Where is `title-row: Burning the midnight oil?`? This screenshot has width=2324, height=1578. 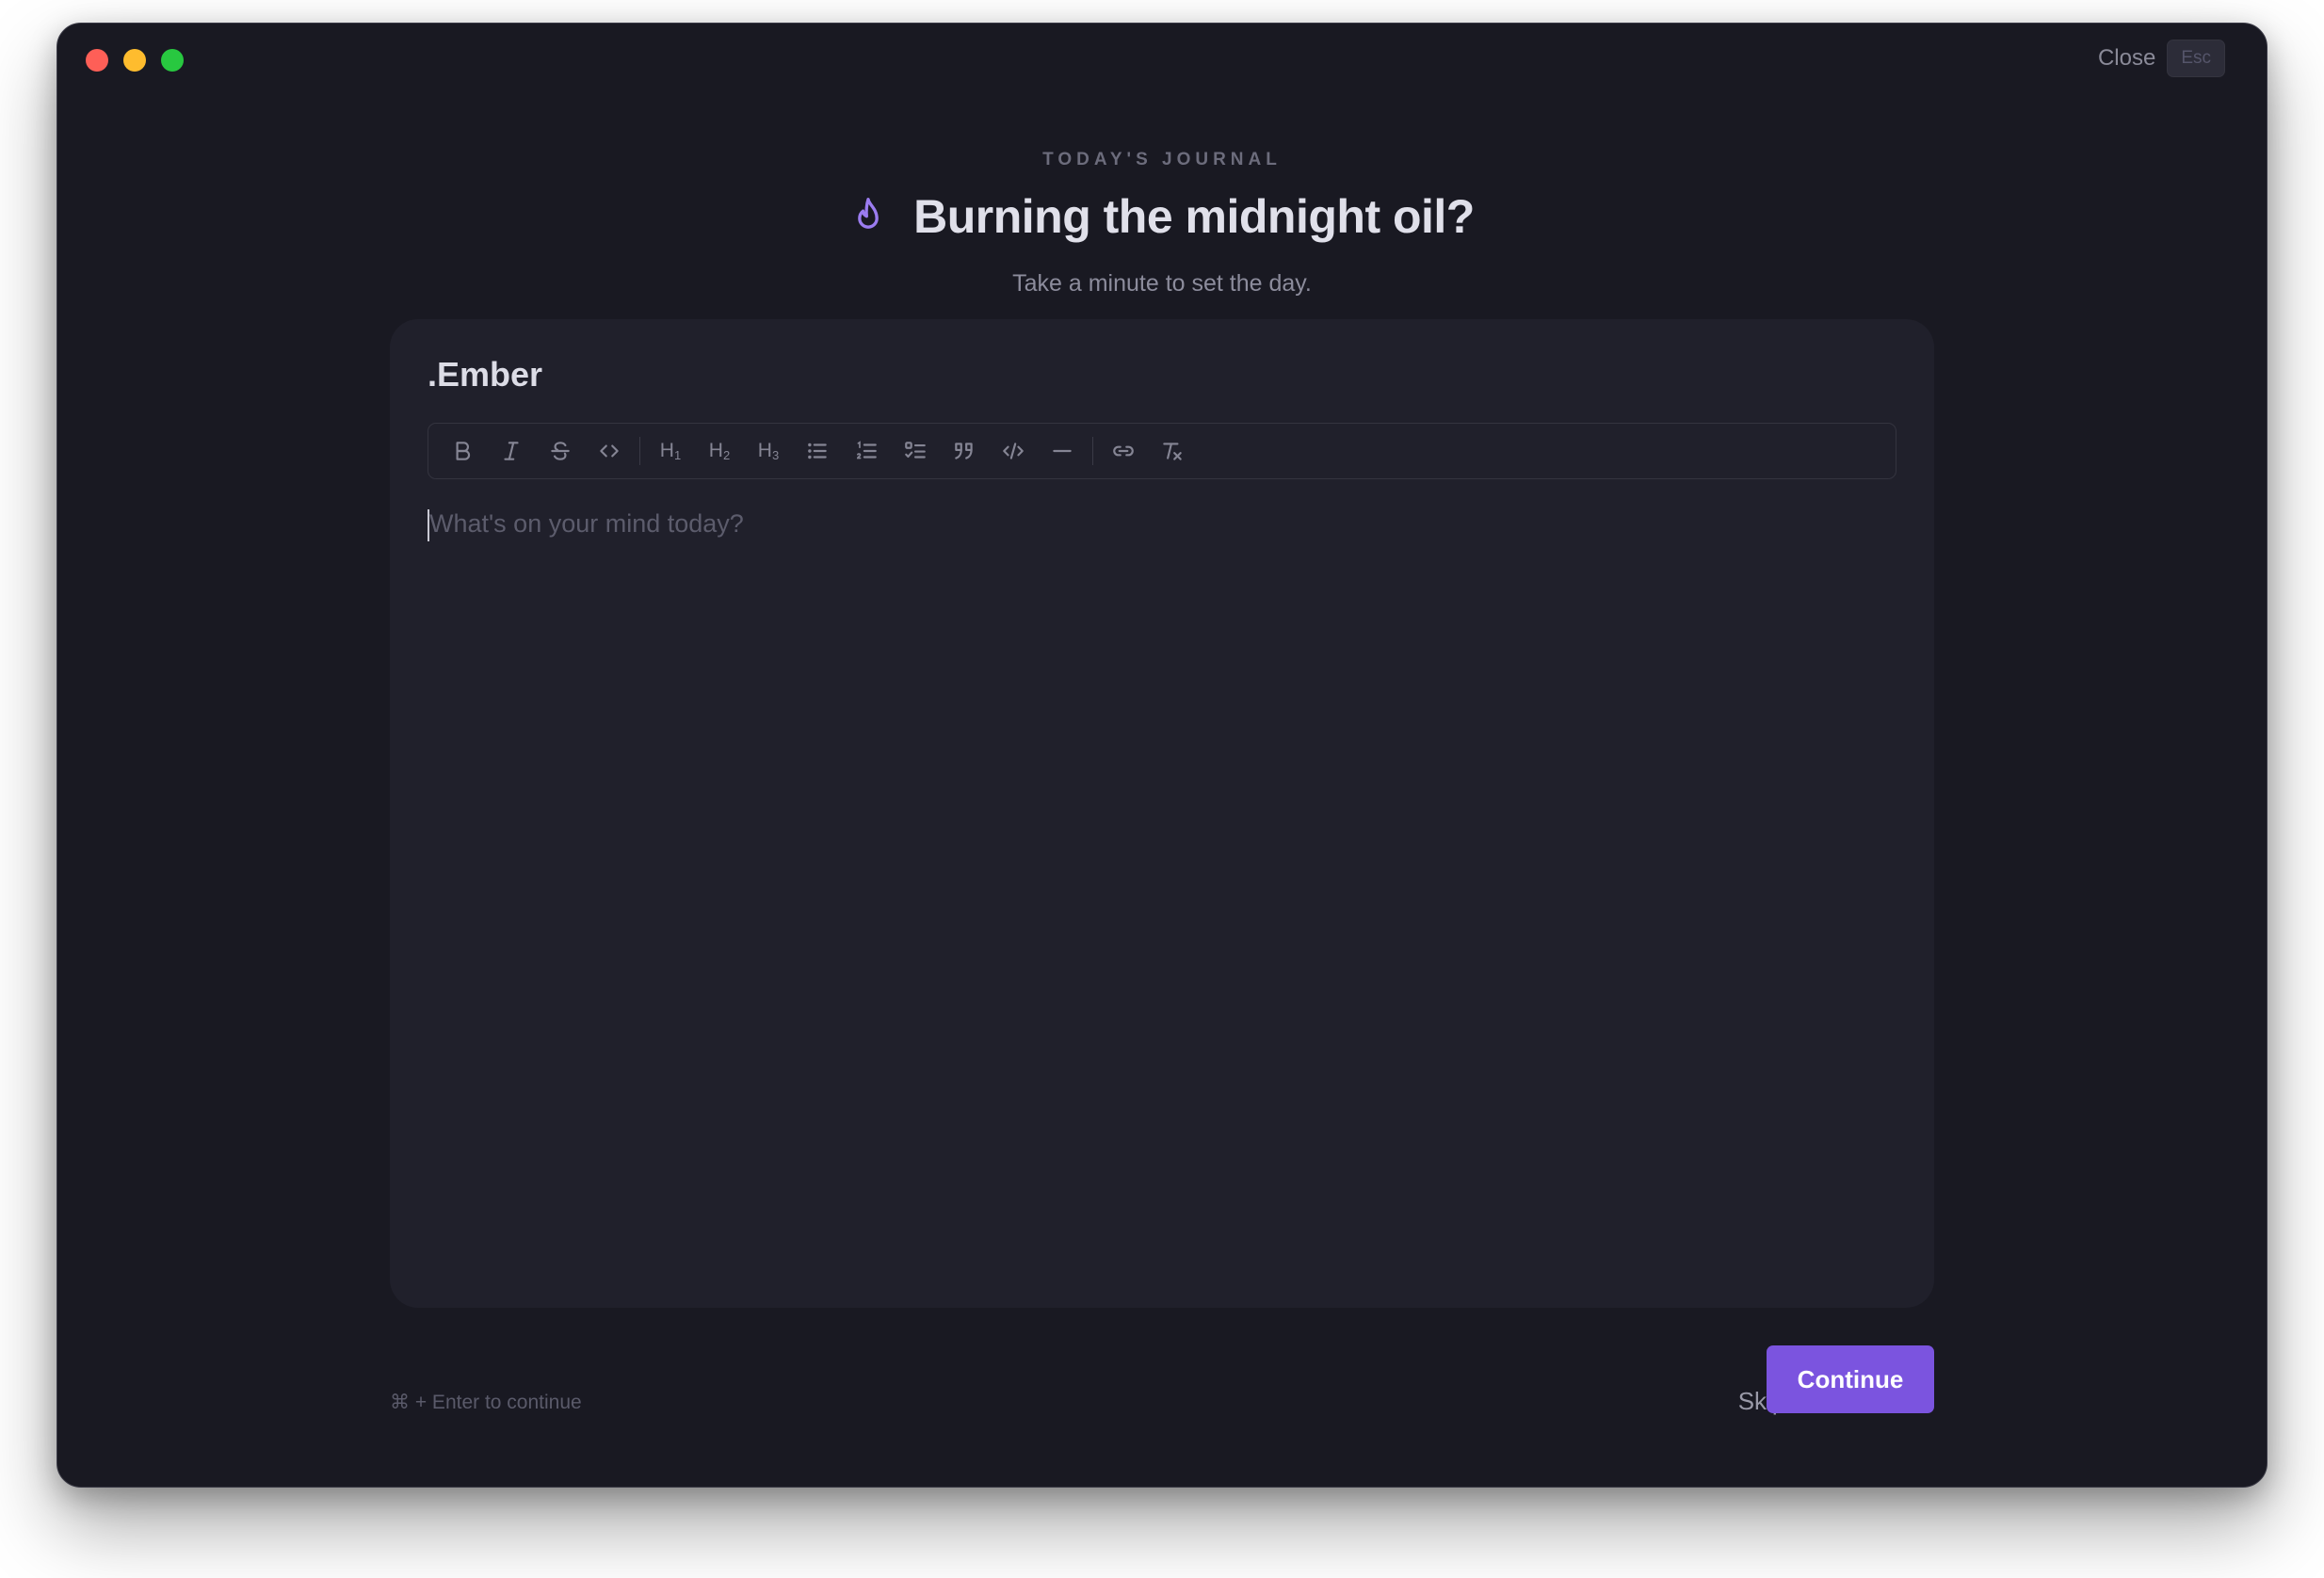 title-row: Burning the midnight oil? is located at coordinates (1162, 216).